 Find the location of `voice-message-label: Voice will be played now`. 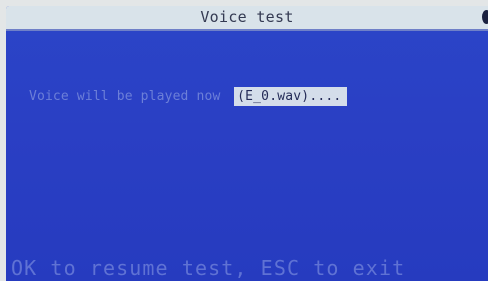

voice-message-label: Voice will be played now is located at coordinates (125, 96).